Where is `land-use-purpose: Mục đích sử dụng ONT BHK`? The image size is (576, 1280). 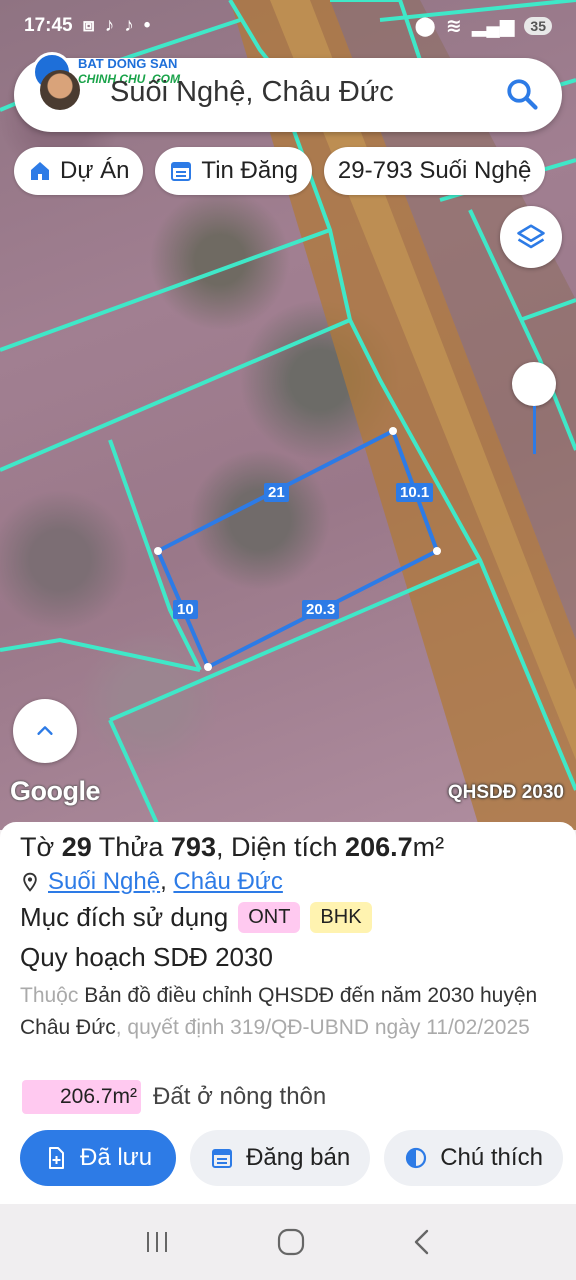
land-use-purpose: Mục đích sử dụng ONT BHK is located at coordinates (196, 917).